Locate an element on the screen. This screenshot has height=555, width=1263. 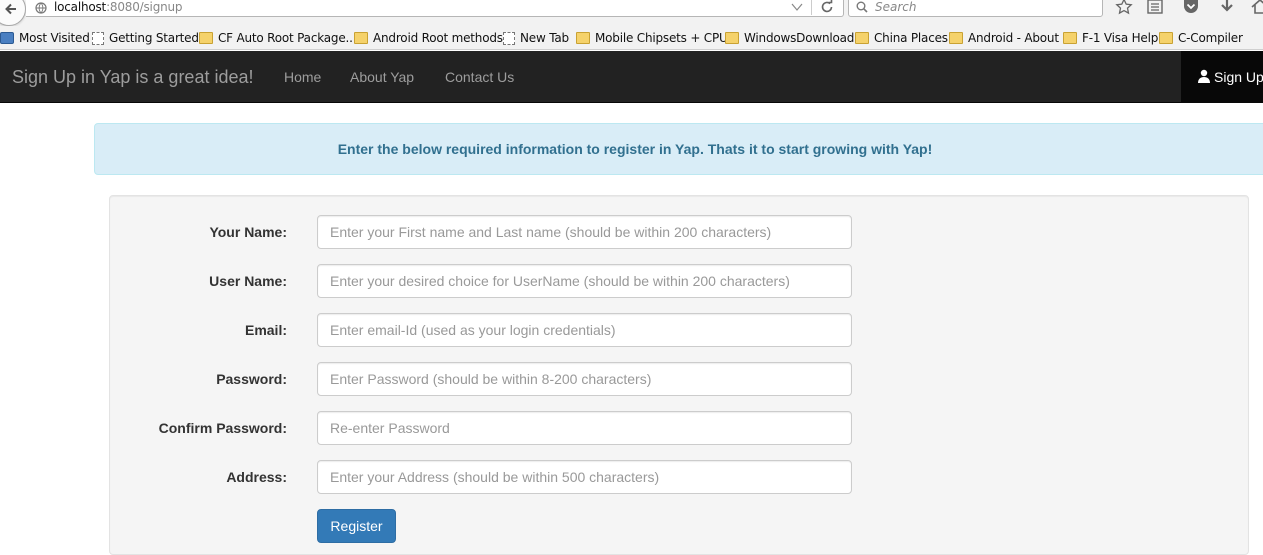
bookmark-label: China Places is located at coordinates (911, 38).